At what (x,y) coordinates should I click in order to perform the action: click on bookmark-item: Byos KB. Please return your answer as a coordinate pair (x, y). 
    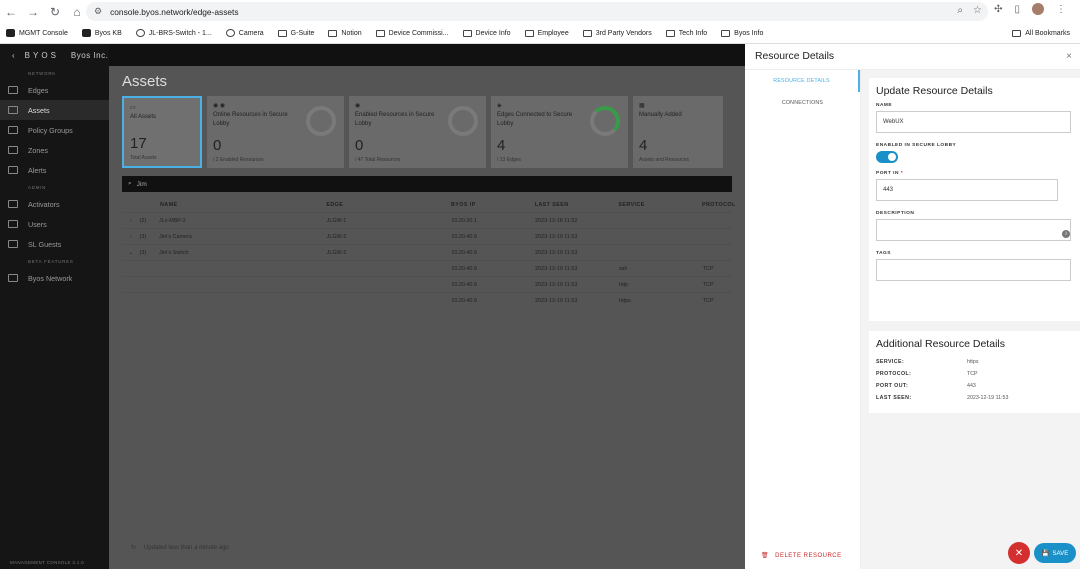
    Looking at the image, I should click on (101, 33).